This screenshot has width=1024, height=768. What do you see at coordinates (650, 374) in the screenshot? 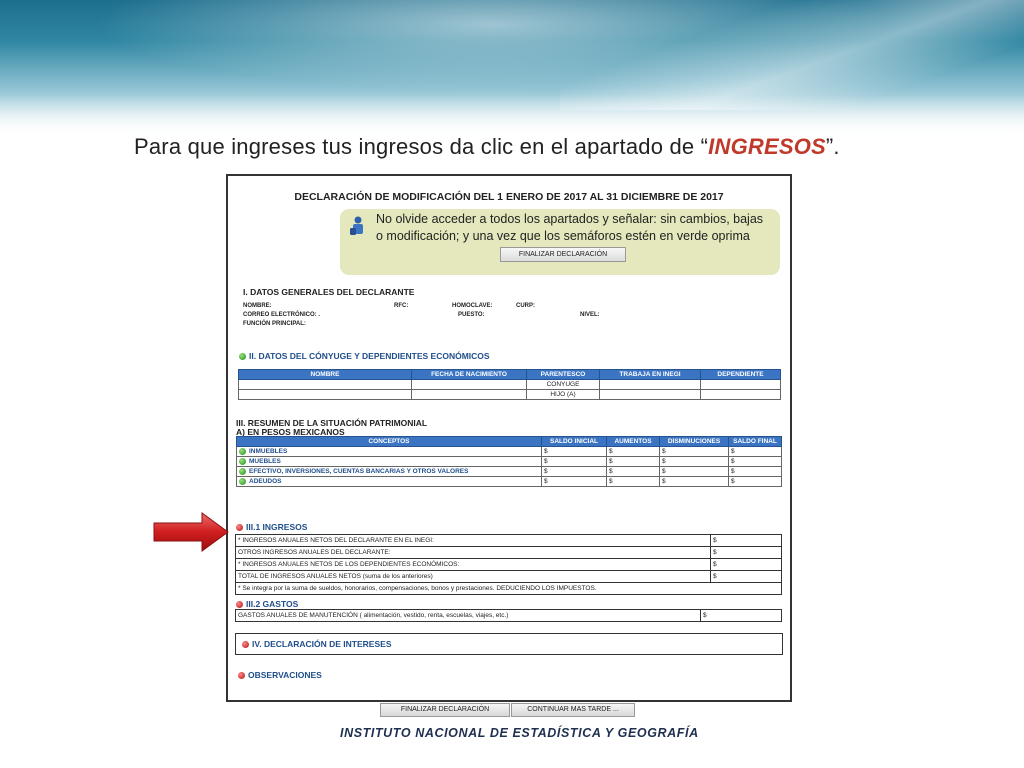
I see `col-header: TRABAJA EN INEGI` at bounding box center [650, 374].